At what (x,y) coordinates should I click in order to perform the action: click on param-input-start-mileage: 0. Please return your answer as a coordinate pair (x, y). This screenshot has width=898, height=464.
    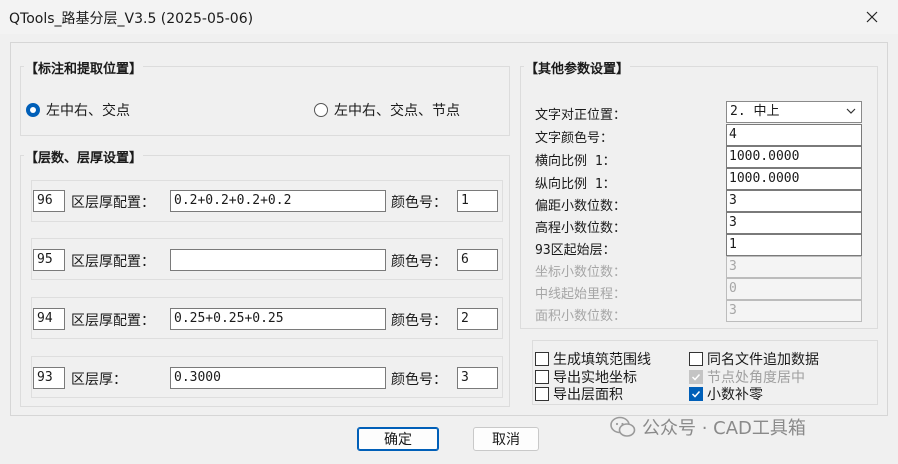
    Looking at the image, I should click on (794, 289).